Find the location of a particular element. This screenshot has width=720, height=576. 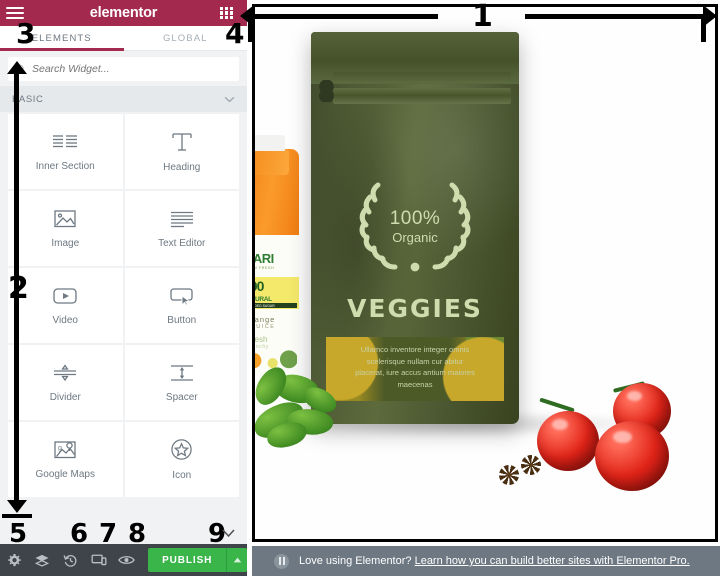

search-area is located at coordinates (123, 68).